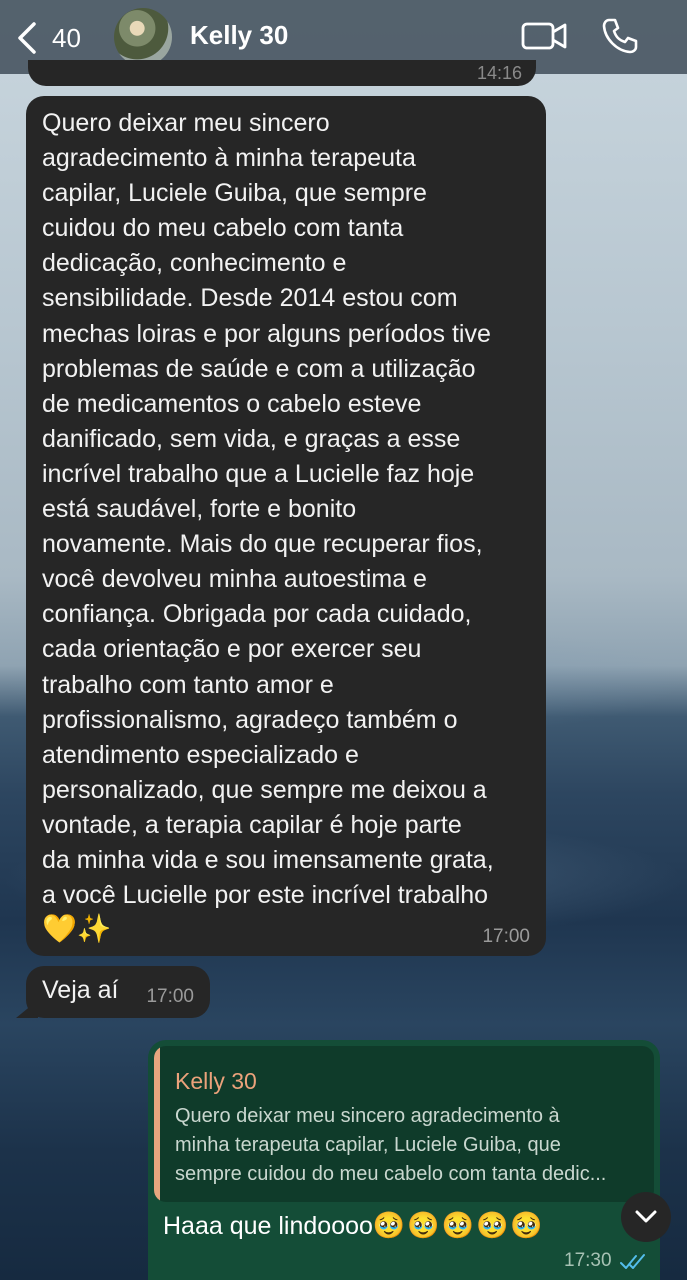 The height and width of the screenshot is (1280, 687). I want to click on chevron-left-icon, so click(27, 38).